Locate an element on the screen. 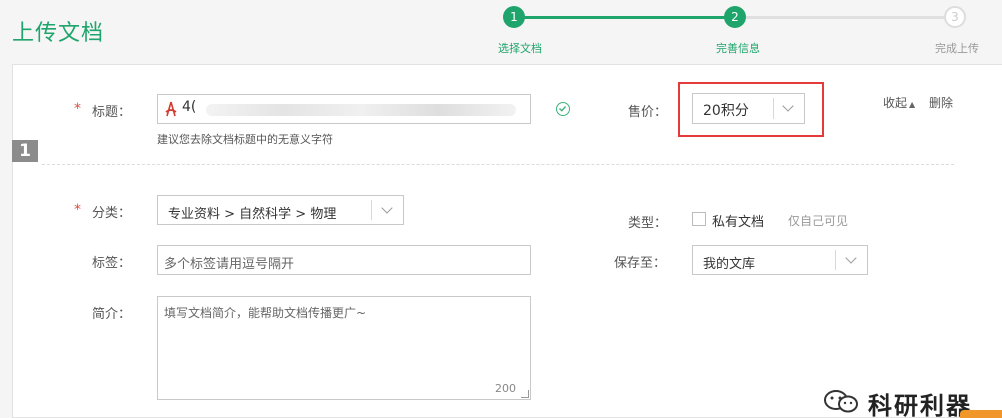  collapse-link: 收起 ▲ is located at coordinates (899, 102).